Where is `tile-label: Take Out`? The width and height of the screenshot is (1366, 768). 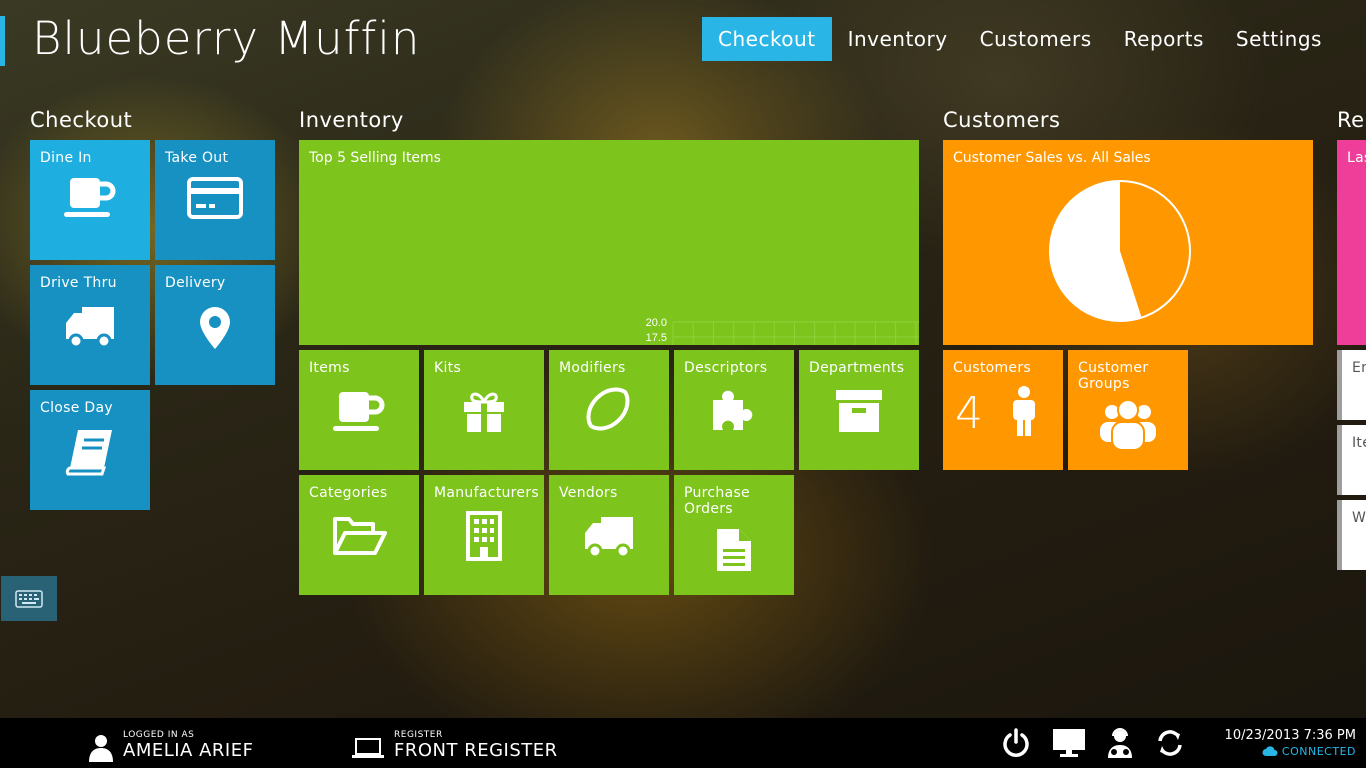
tile-label: Take Out is located at coordinates (197, 158).